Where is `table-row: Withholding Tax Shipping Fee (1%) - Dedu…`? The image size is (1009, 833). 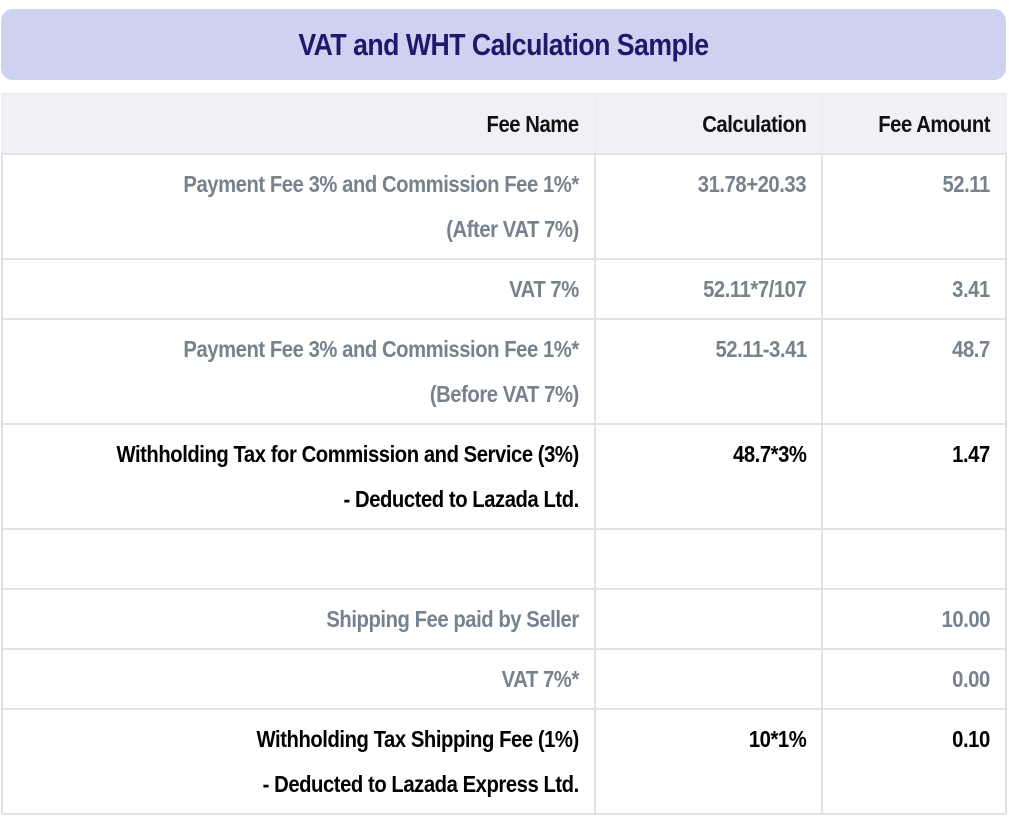
table-row: Withholding Tax Shipping Fee (1%) - Dedu… is located at coordinates (504, 761).